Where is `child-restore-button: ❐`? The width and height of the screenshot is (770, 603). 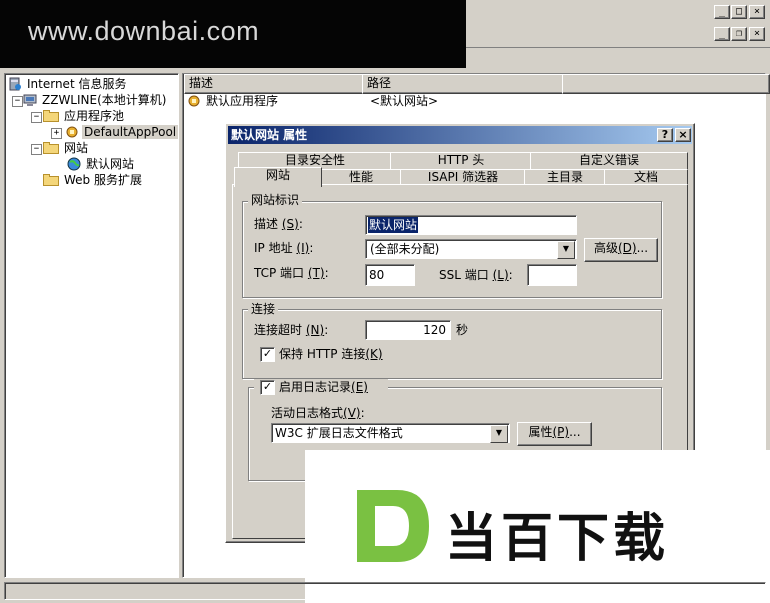
child-restore-button: ❐ is located at coordinates (739, 34).